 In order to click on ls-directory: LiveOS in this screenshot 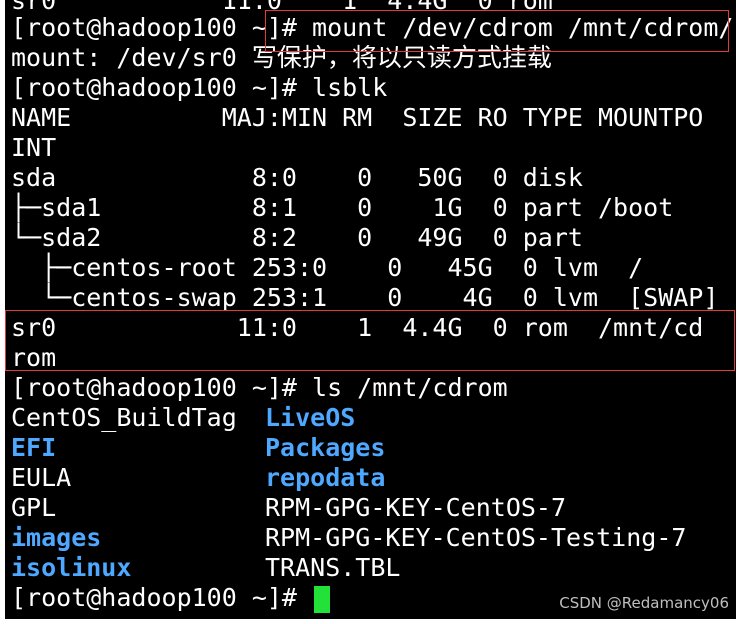, I will do `click(310, 417)`.